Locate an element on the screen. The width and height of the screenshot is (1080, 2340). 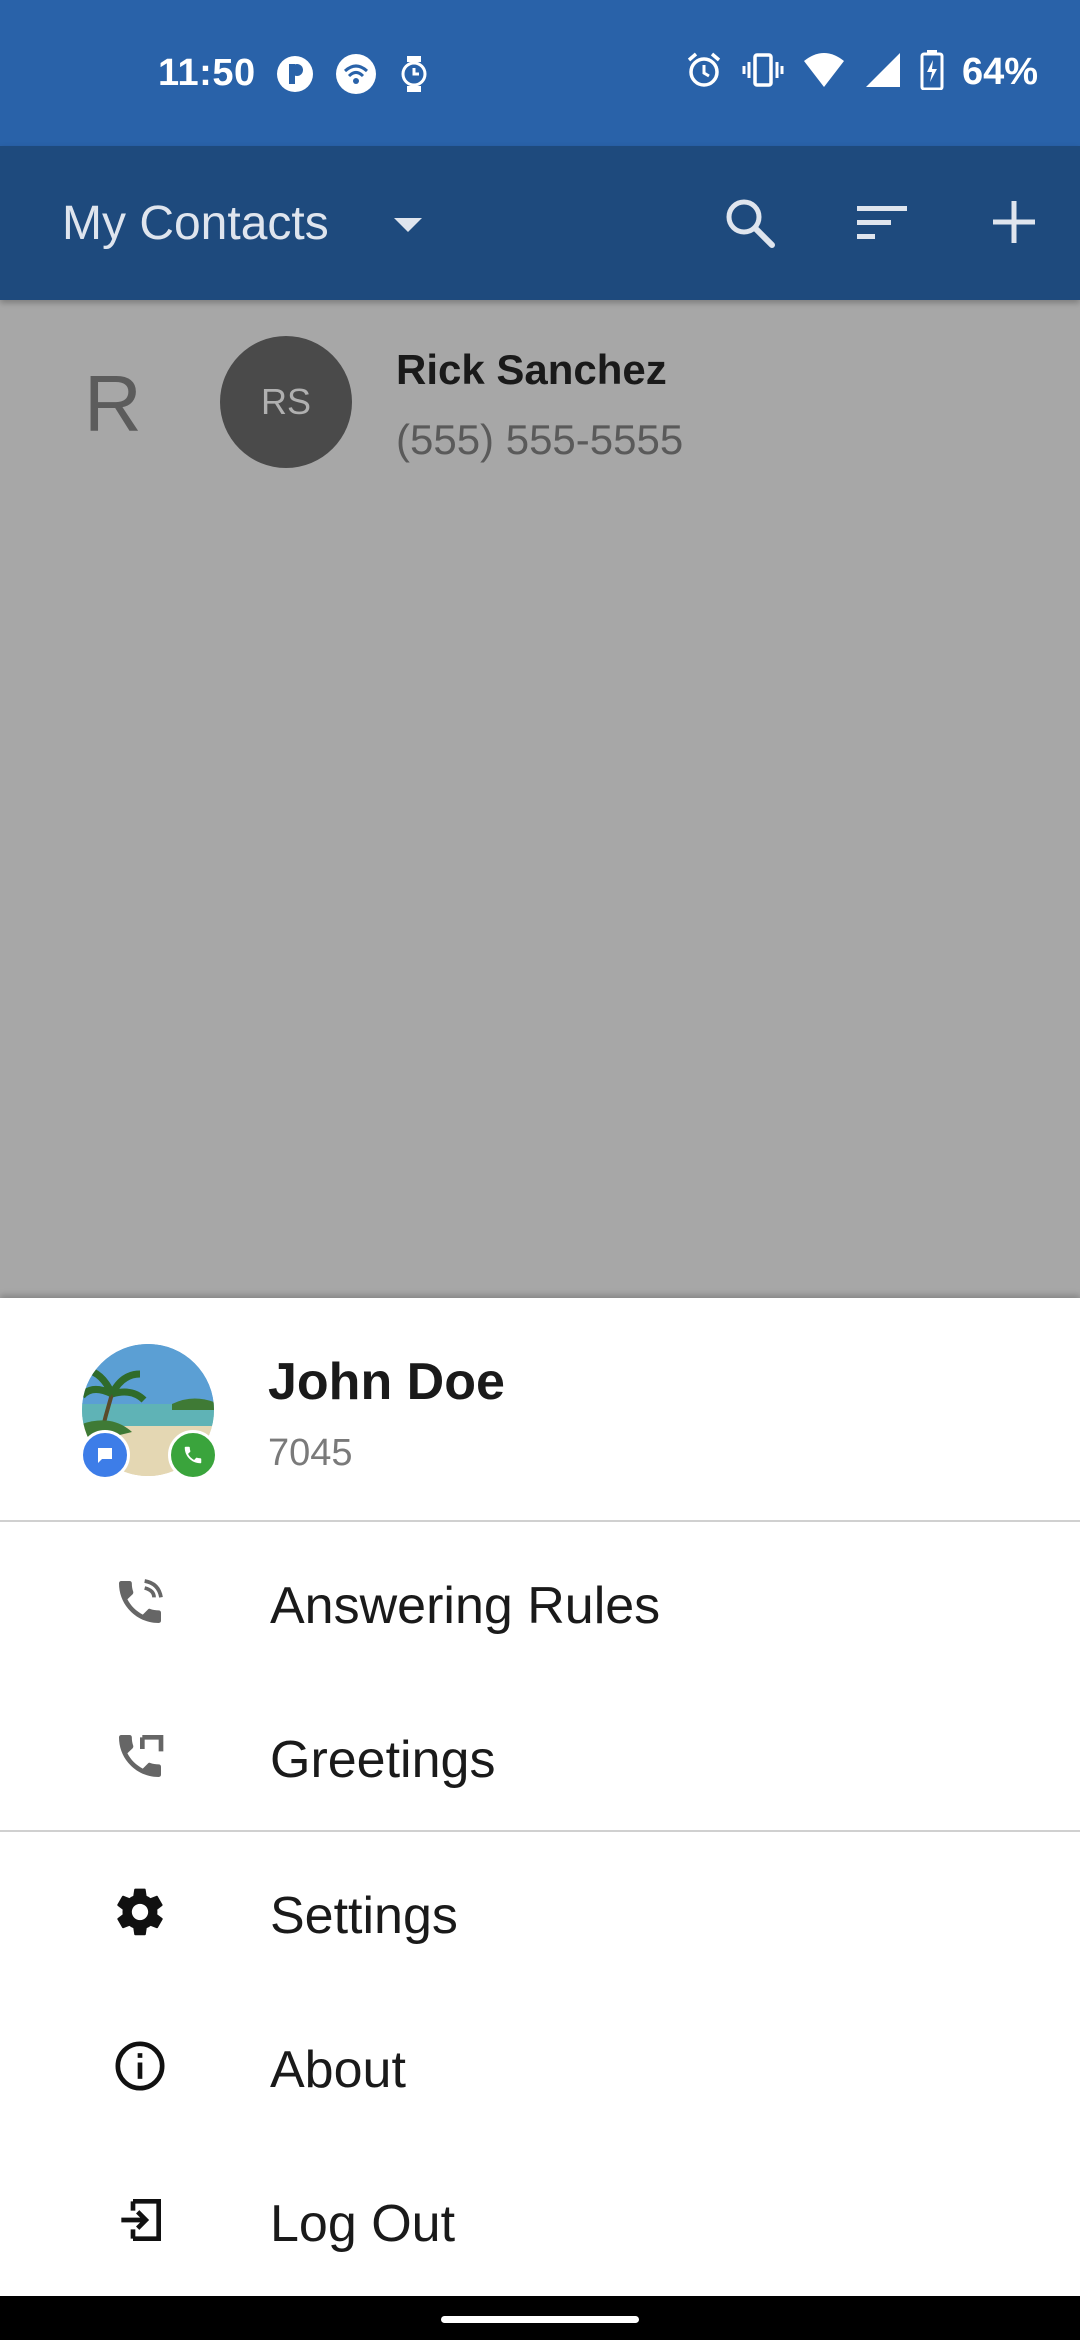
wifi-hotspot-icon is located at coordinates (356, 76).